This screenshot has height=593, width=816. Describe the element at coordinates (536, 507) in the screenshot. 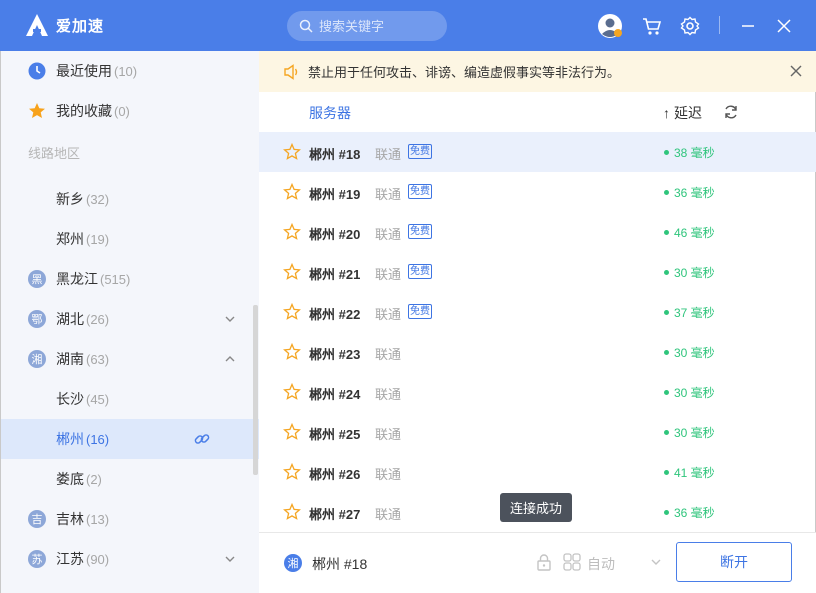

I see `toast-message: 连接成功` at that location.